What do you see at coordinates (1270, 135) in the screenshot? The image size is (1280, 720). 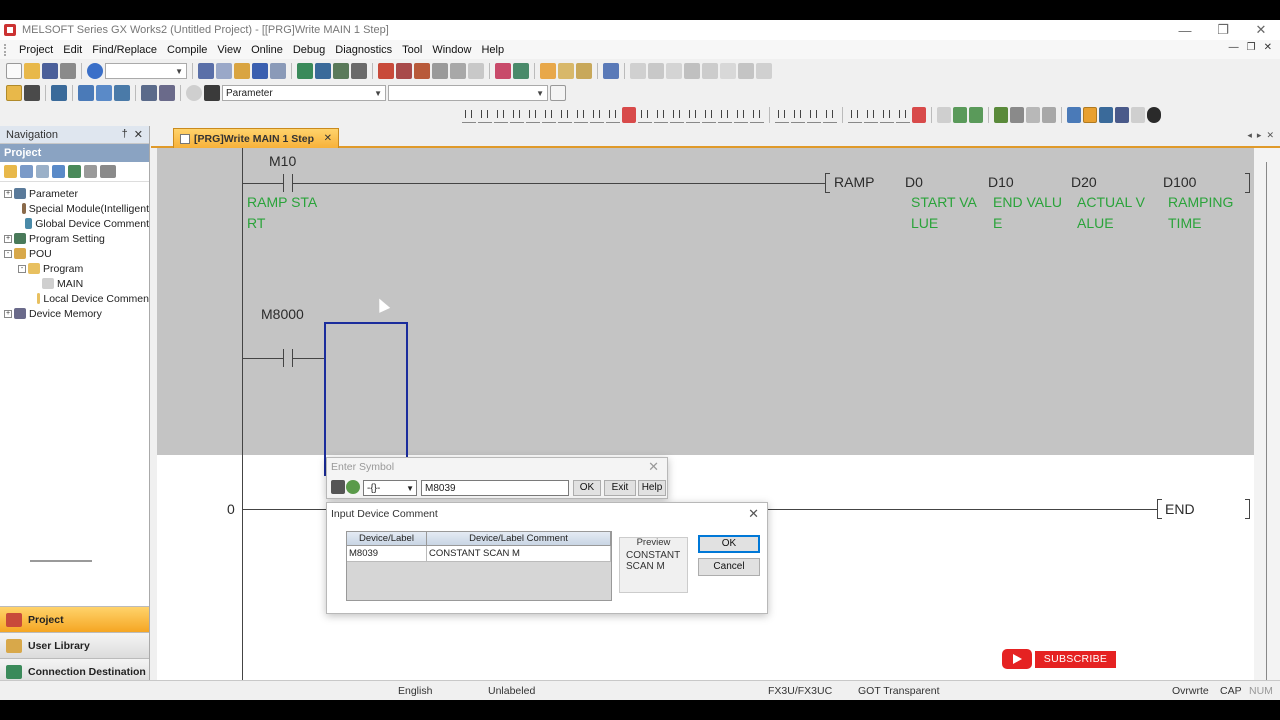 I see `tab-close-all-icon: ✕` at bounding box center [1270, 135].